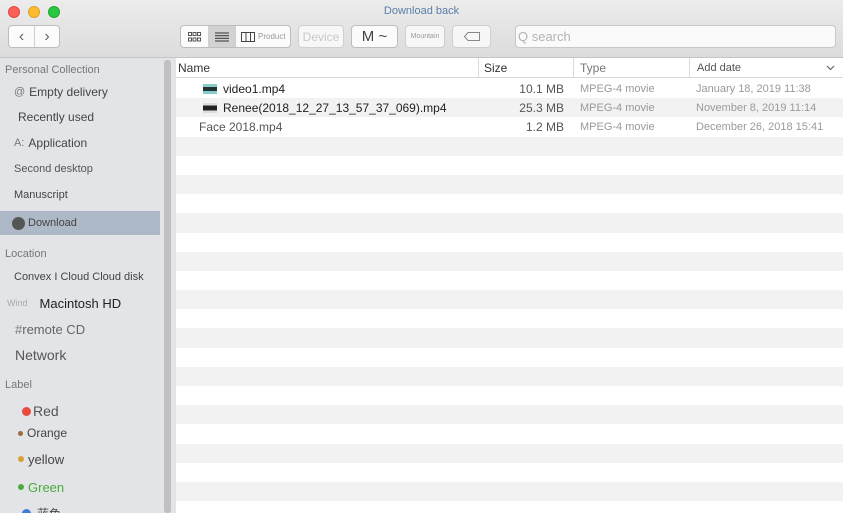  I want to click on sidebar-item-label: Convex I Cloud Cloud disk, so click(79, 277).